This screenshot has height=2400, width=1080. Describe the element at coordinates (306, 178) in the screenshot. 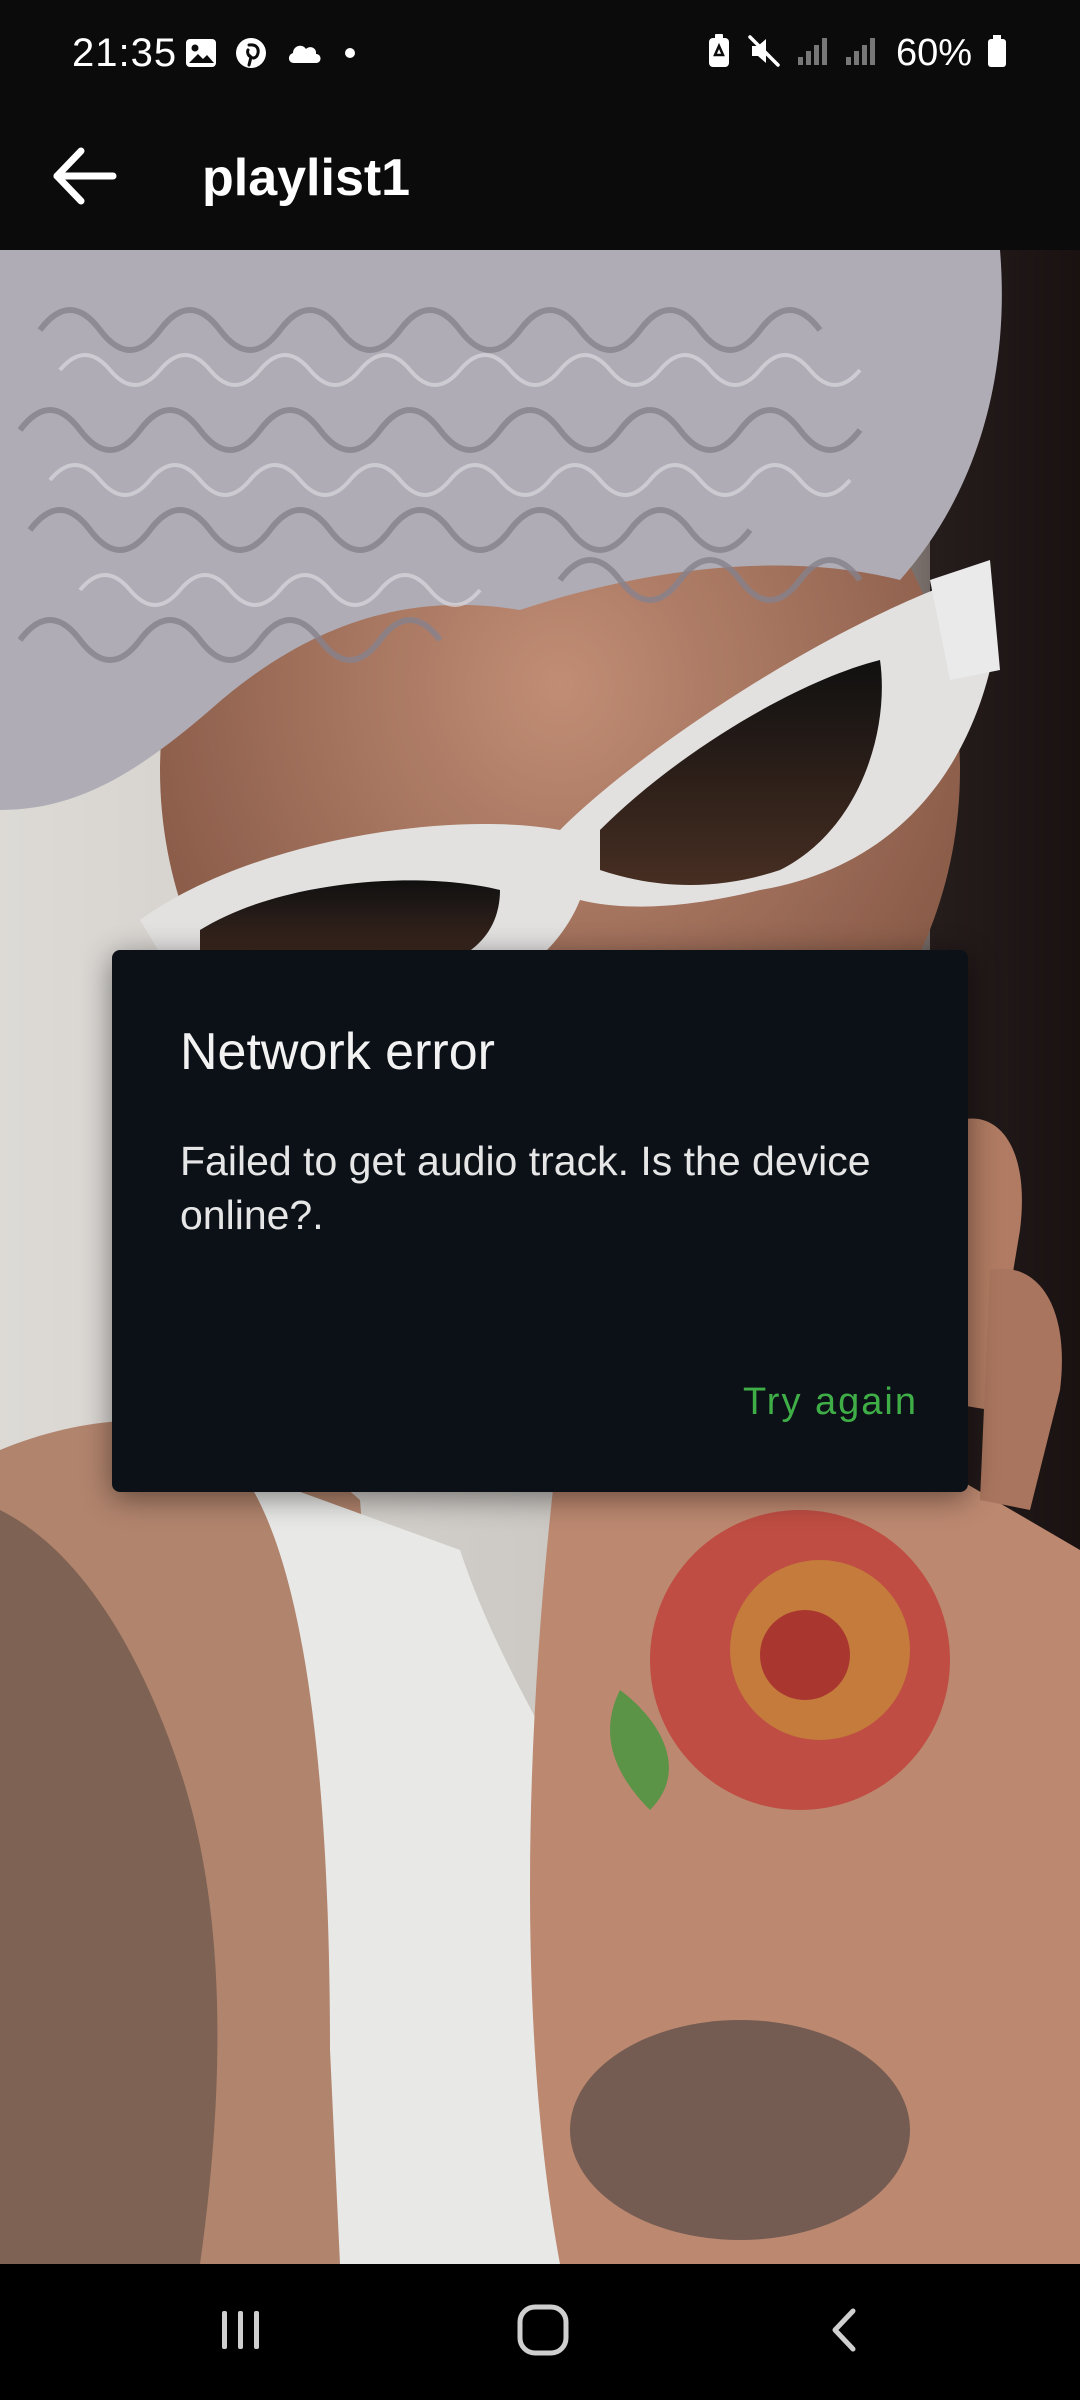

I see `page-title: playlist1` at that location.